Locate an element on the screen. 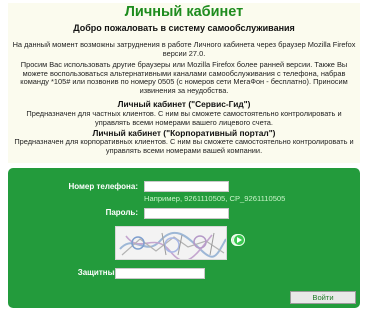 The height and width of the screenshot is (320, 368). phone-hint: Например, 9261110505, CP_9261110505 is located at coordinates (215, 198).